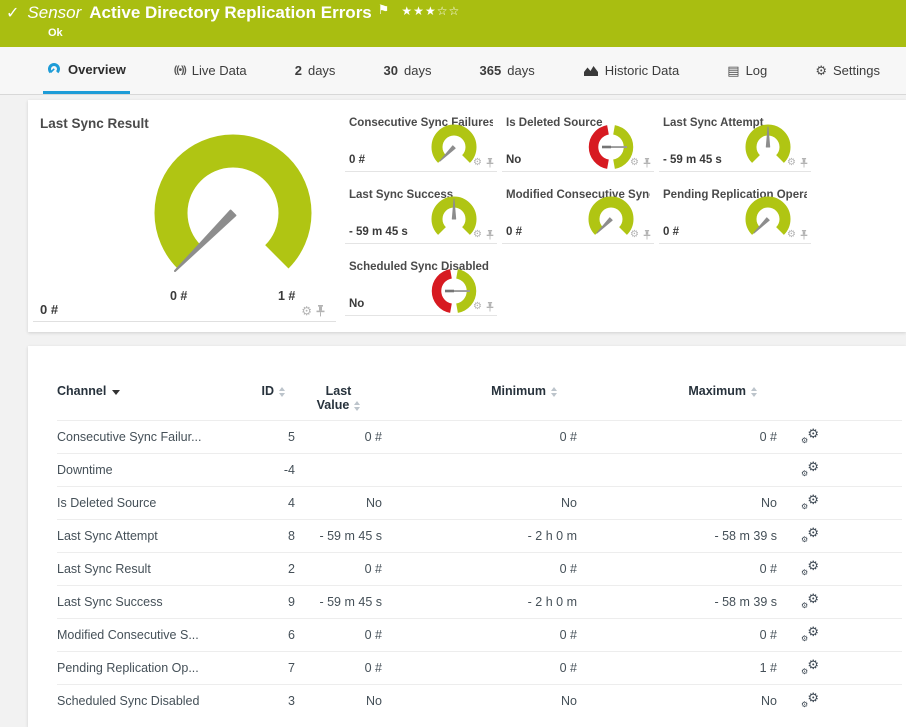 The width and height of the screenshot is (906, 727). Describe the element at coordinates (521, 70) in the screenshot. I see `tab-365-days-label: days` at that location.